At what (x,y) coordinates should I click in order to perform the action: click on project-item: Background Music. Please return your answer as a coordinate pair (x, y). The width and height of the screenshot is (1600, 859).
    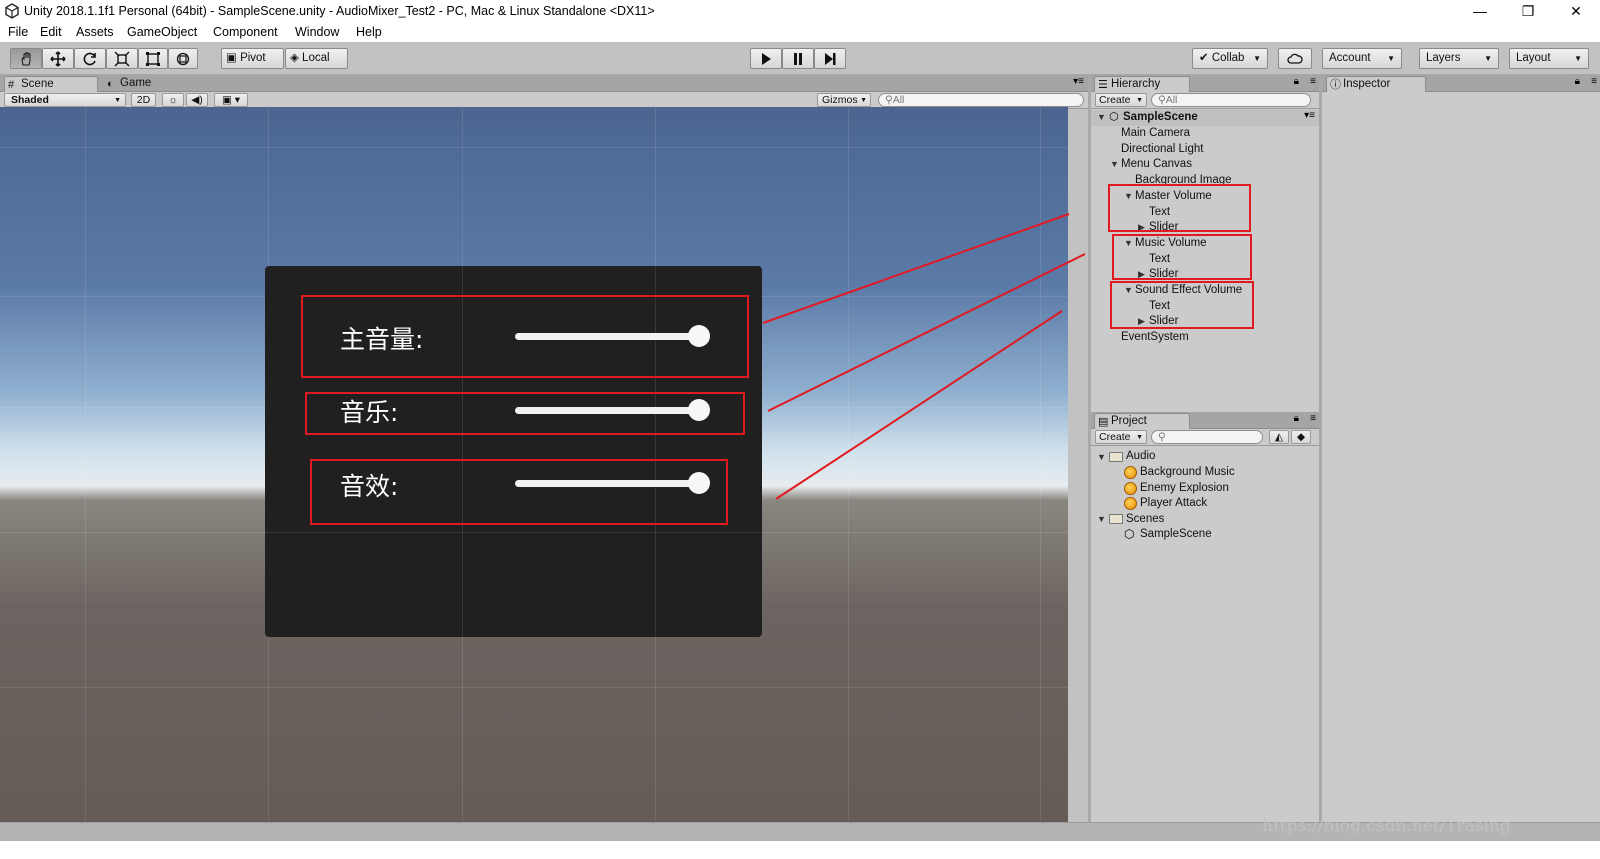
    Looking at the image, I should click on (1187, 472).